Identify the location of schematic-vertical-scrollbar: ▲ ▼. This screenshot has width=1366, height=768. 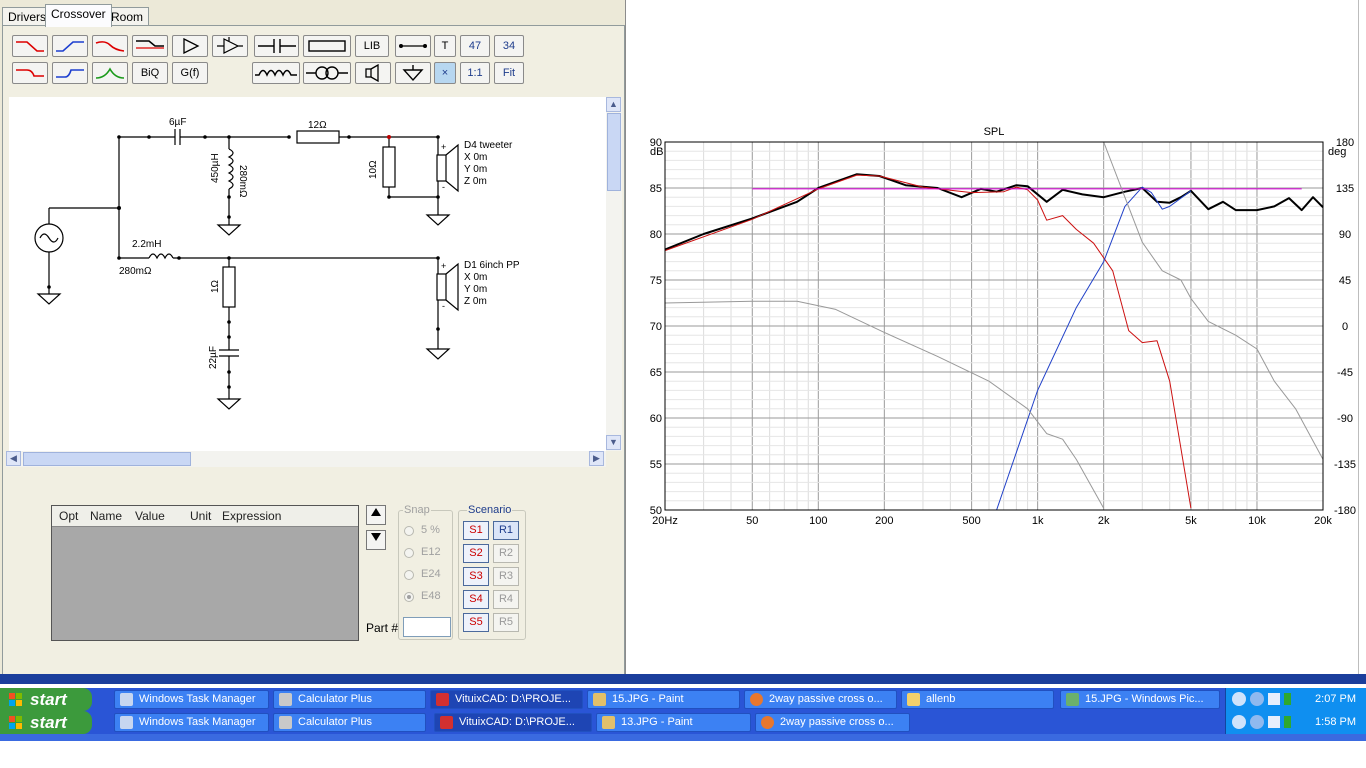
(614, 274).